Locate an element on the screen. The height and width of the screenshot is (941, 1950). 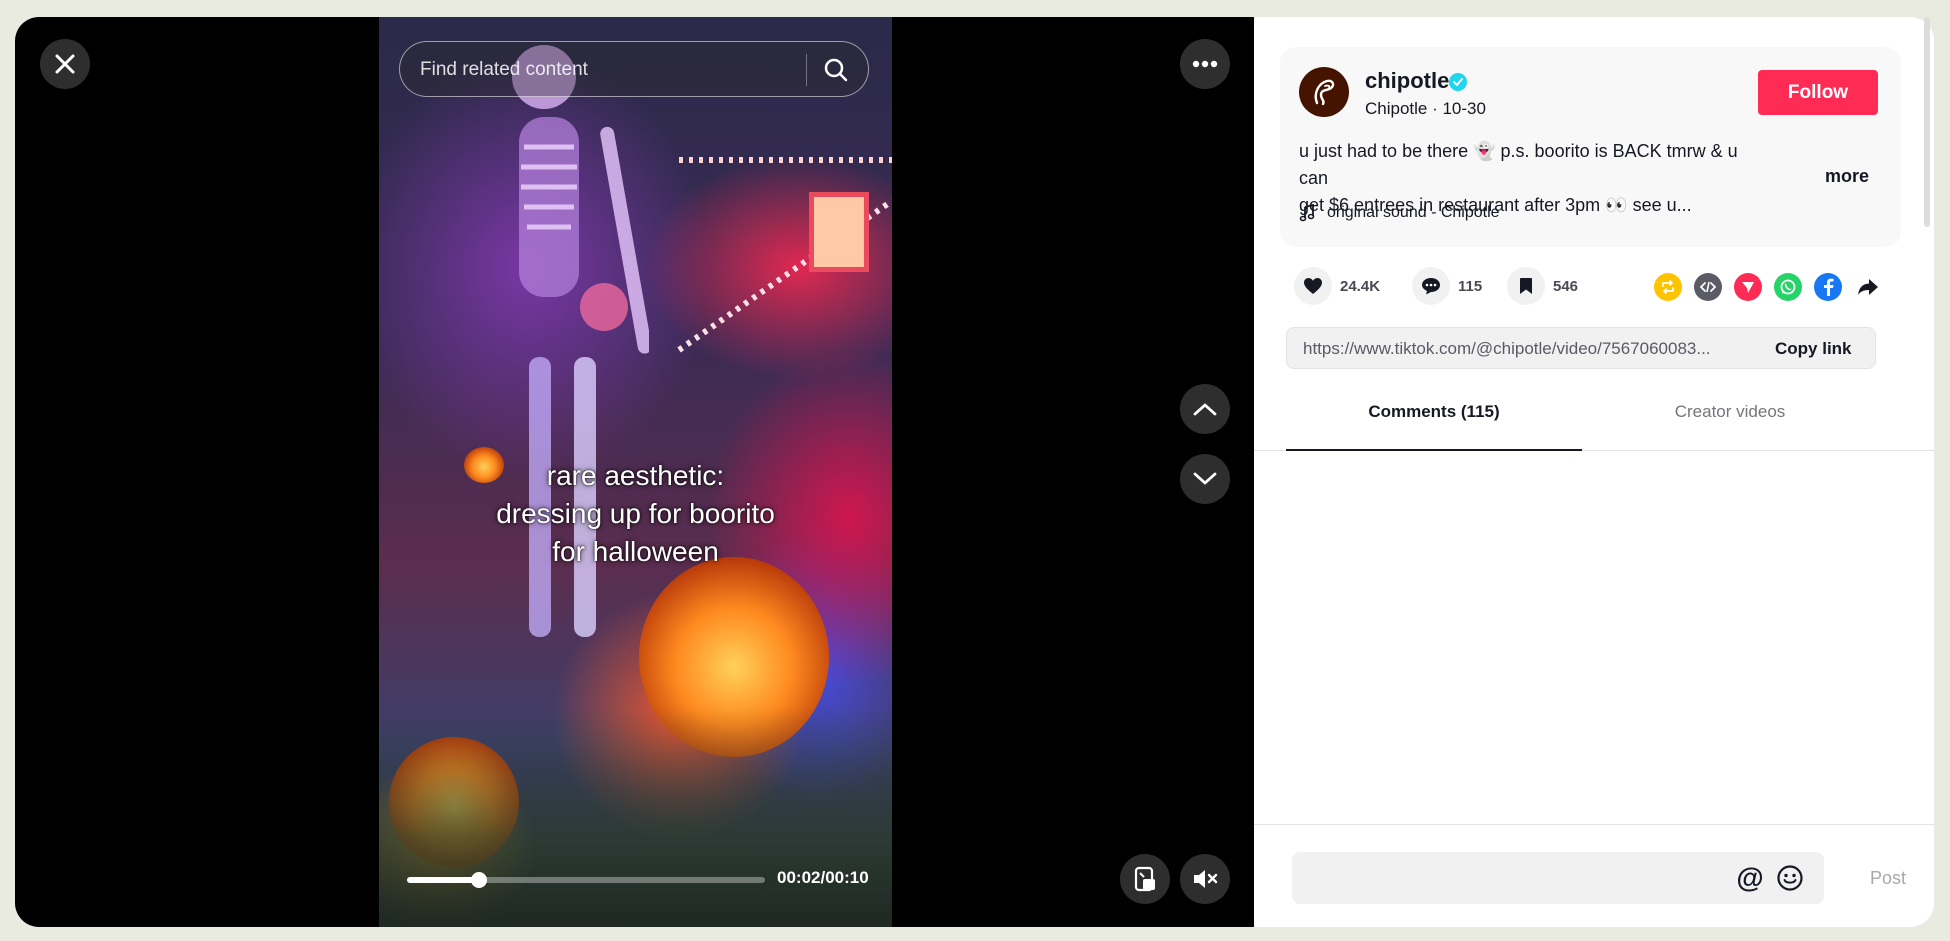
more-link: more is located at coordinates (1847, 176).